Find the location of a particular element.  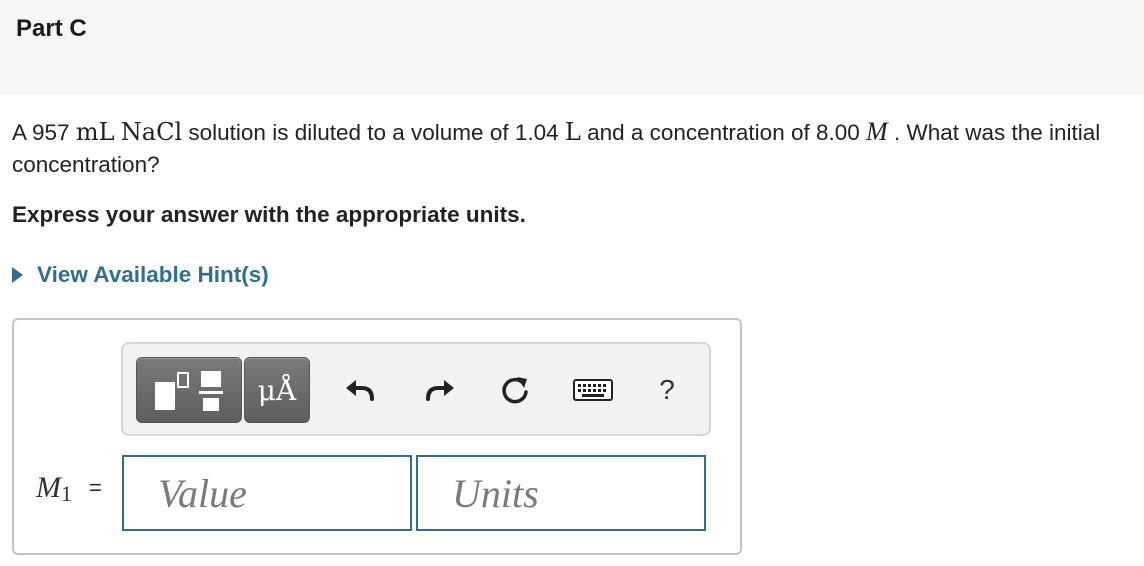

value-field-wrapper is located at coordinates (267, 493).